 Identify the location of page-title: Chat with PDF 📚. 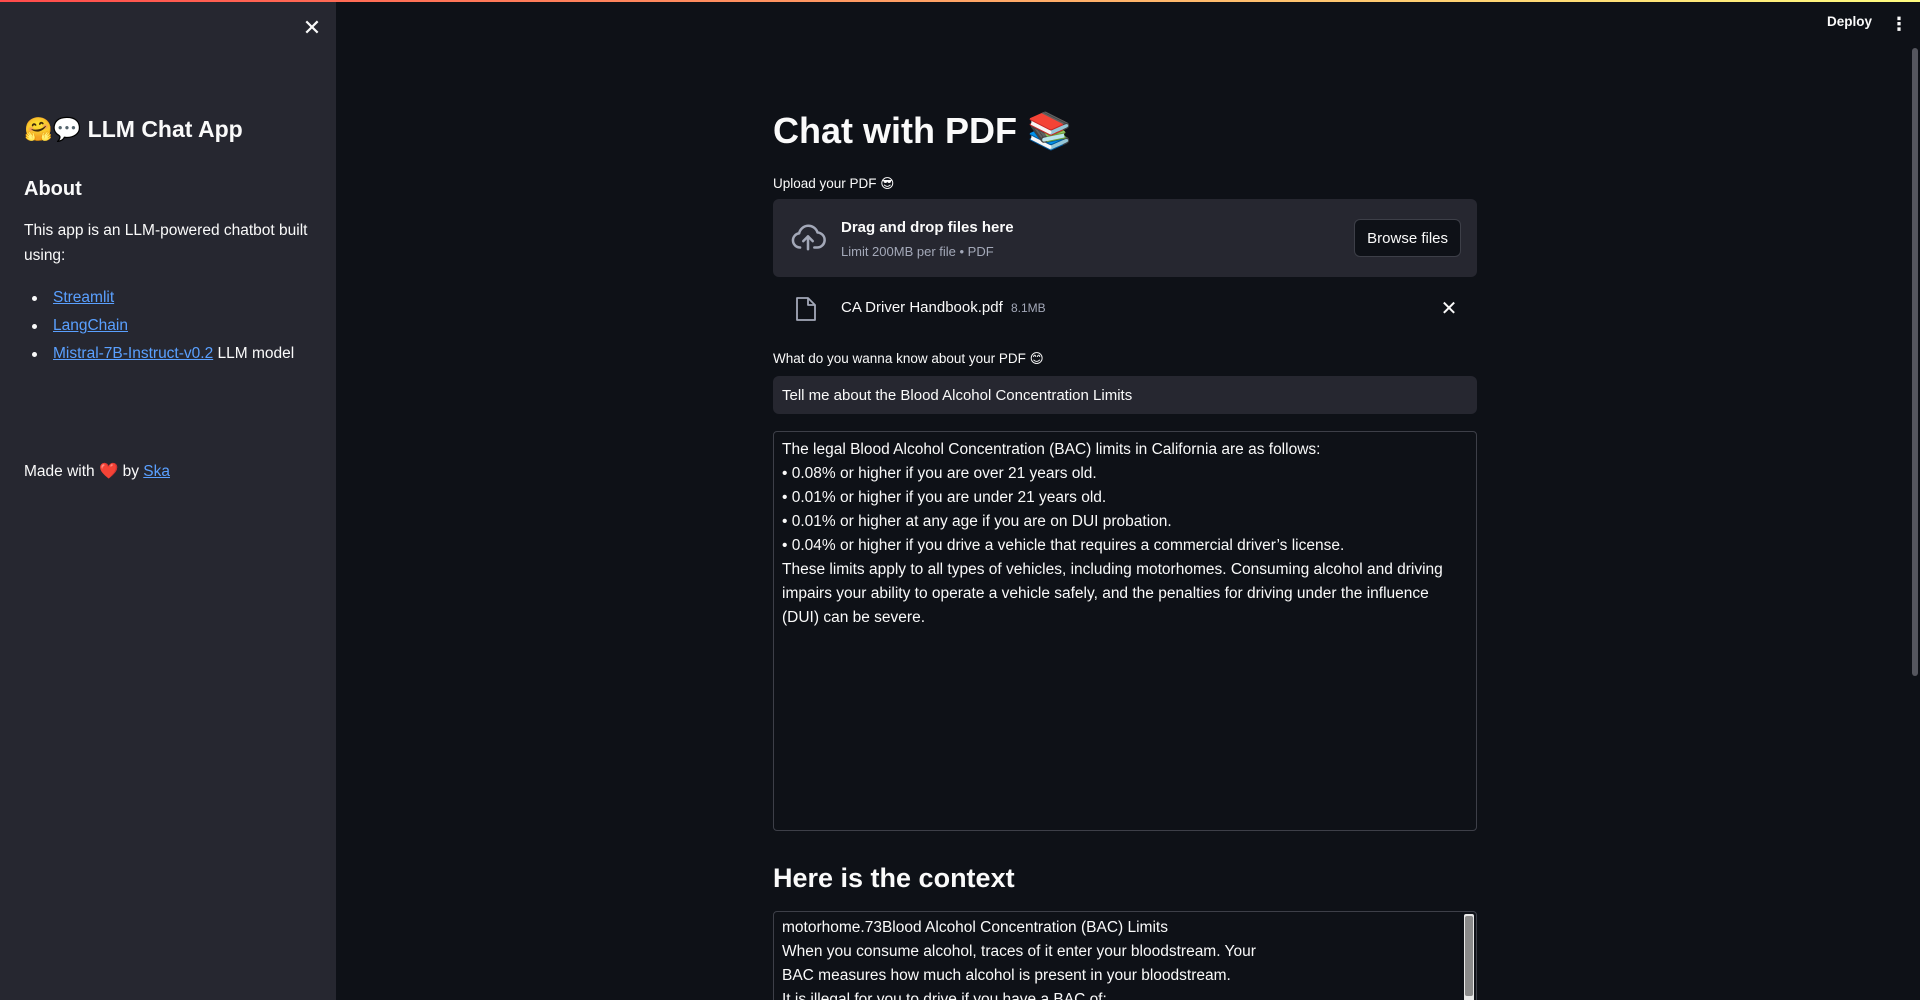
(922, 130).